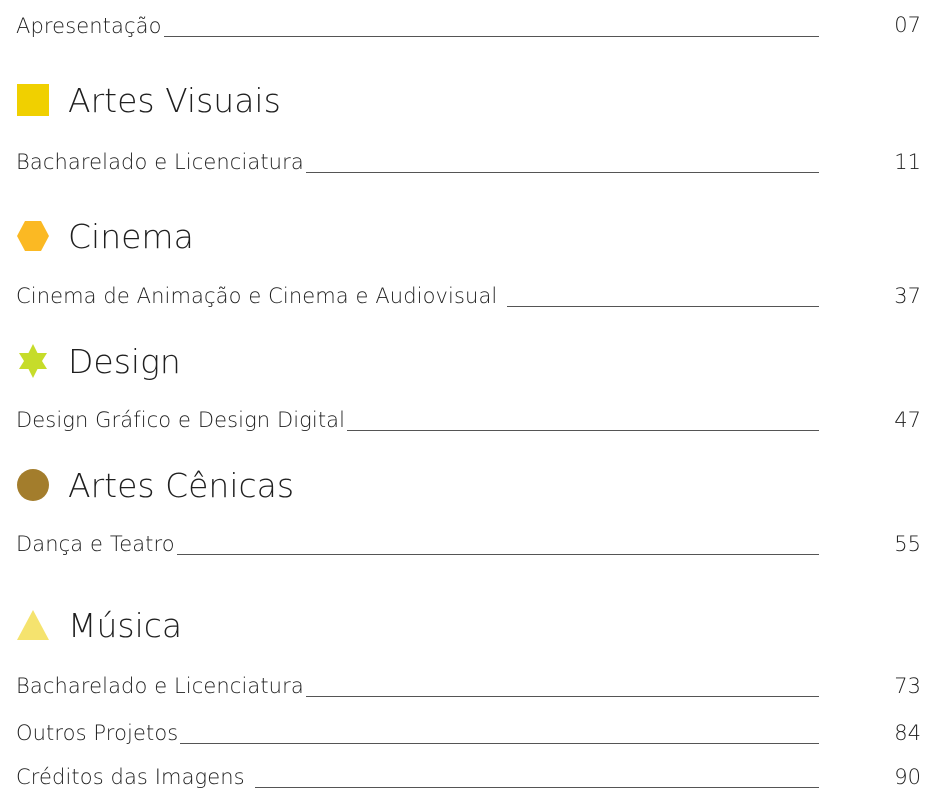 The image size is (927, 803). Describe the element at coordinates (181, 420) in the screenshot. I see `toc-entry-label: Design Gráfico e Design Digital` at that location.